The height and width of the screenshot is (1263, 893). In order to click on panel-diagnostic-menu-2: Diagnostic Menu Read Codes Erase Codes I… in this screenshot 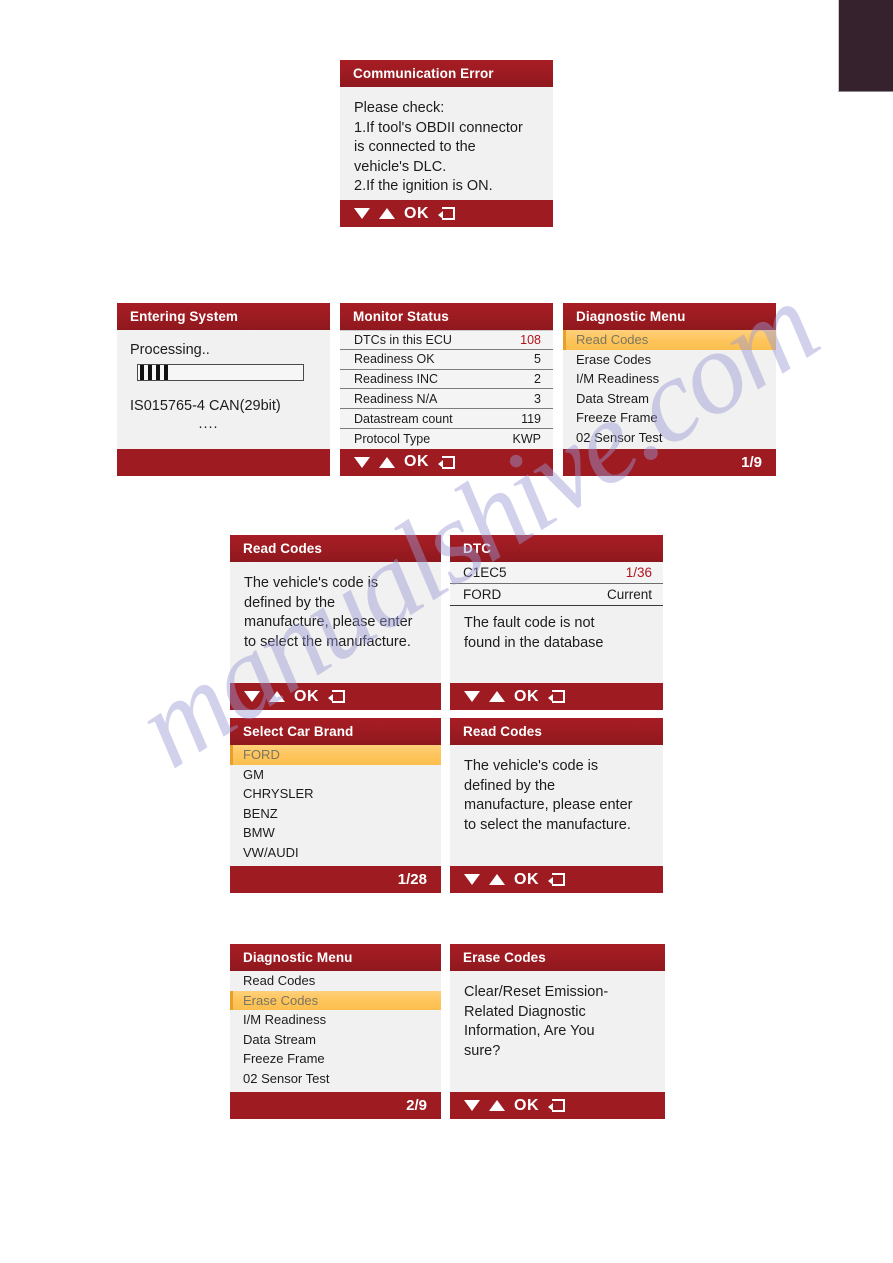, I will do `click(335, 1031)`.